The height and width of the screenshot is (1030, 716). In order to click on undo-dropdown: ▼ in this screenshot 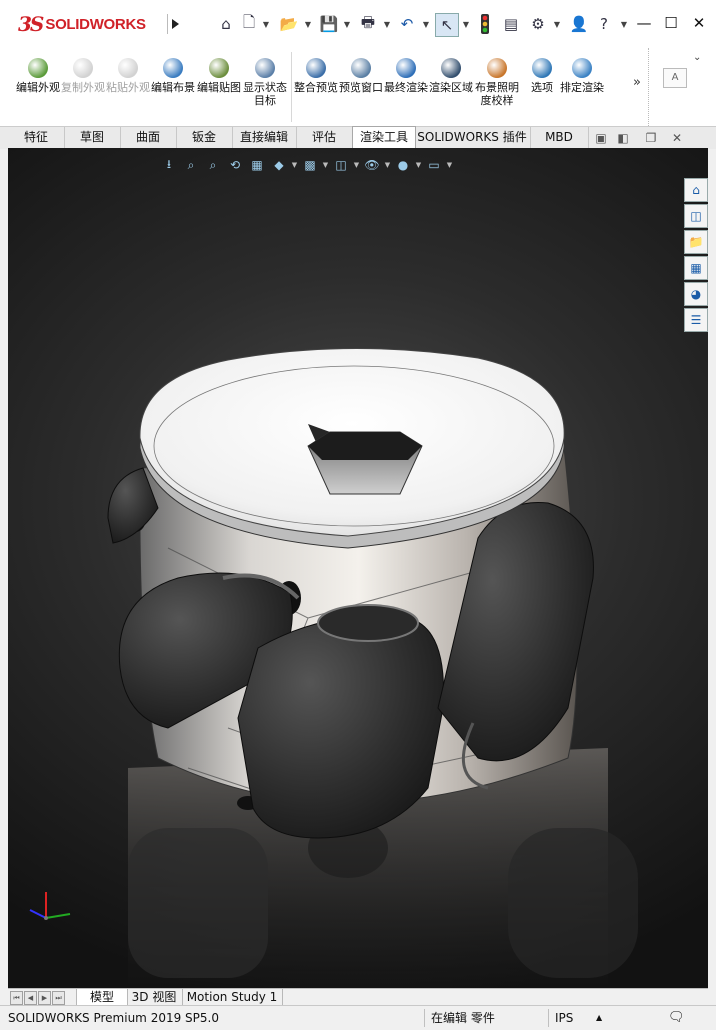, I will do `click(426, 24)`.